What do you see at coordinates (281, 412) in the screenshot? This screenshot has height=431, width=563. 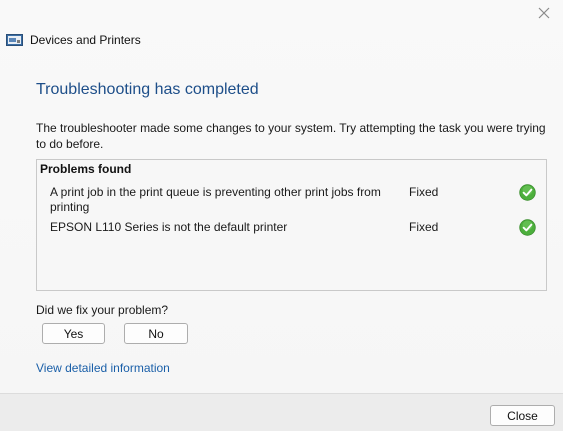 I see `footer-bar: Close` at bounding box center [281, 412].